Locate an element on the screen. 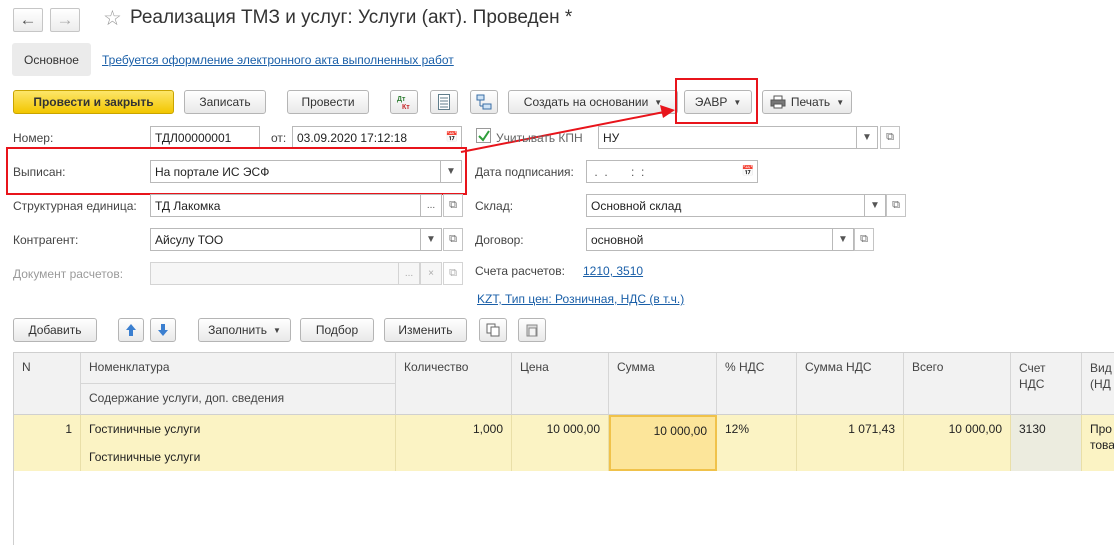 The height and width of the screenshot is (545, 1114). selection-button: Подбор is located at coordinates (337, 330).